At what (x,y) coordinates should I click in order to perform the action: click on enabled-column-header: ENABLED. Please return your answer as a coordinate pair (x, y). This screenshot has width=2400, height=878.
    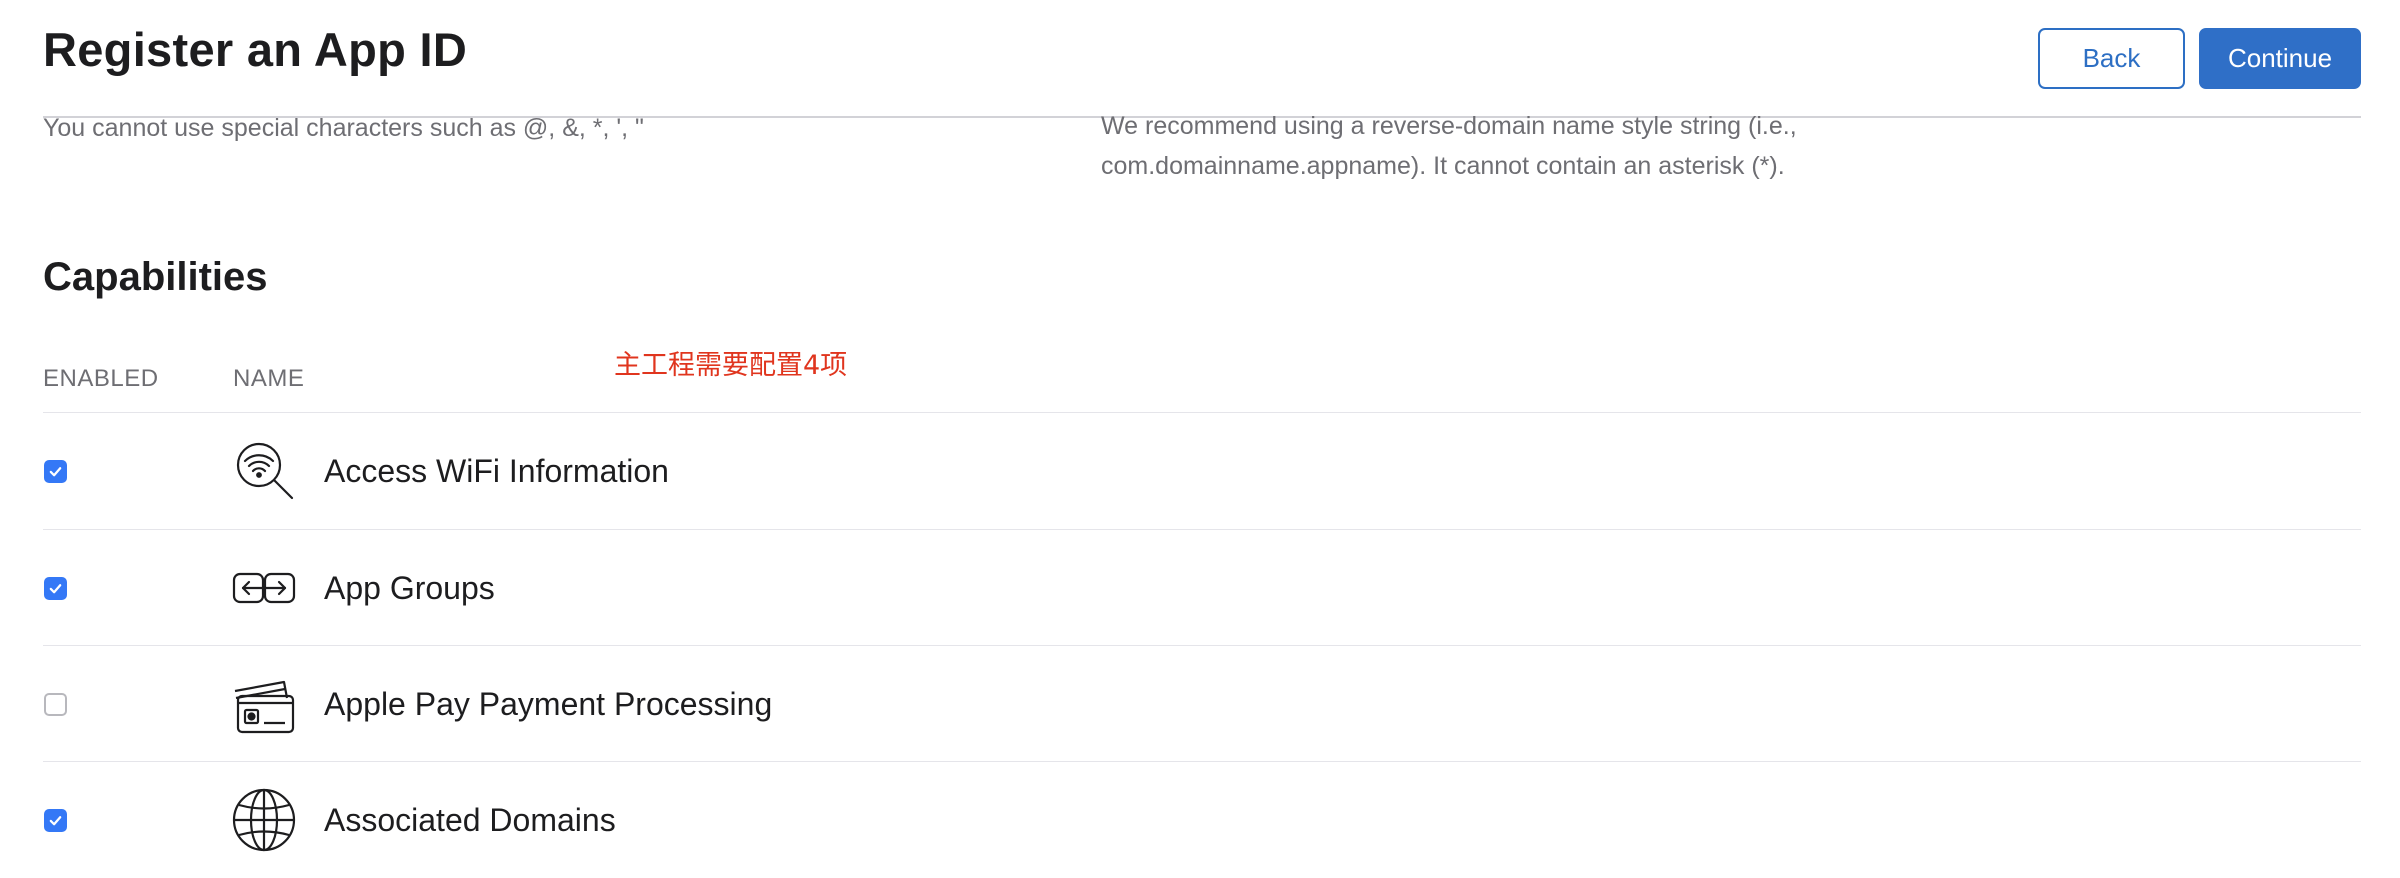
    Looking at the image, I should click on (101, 378).